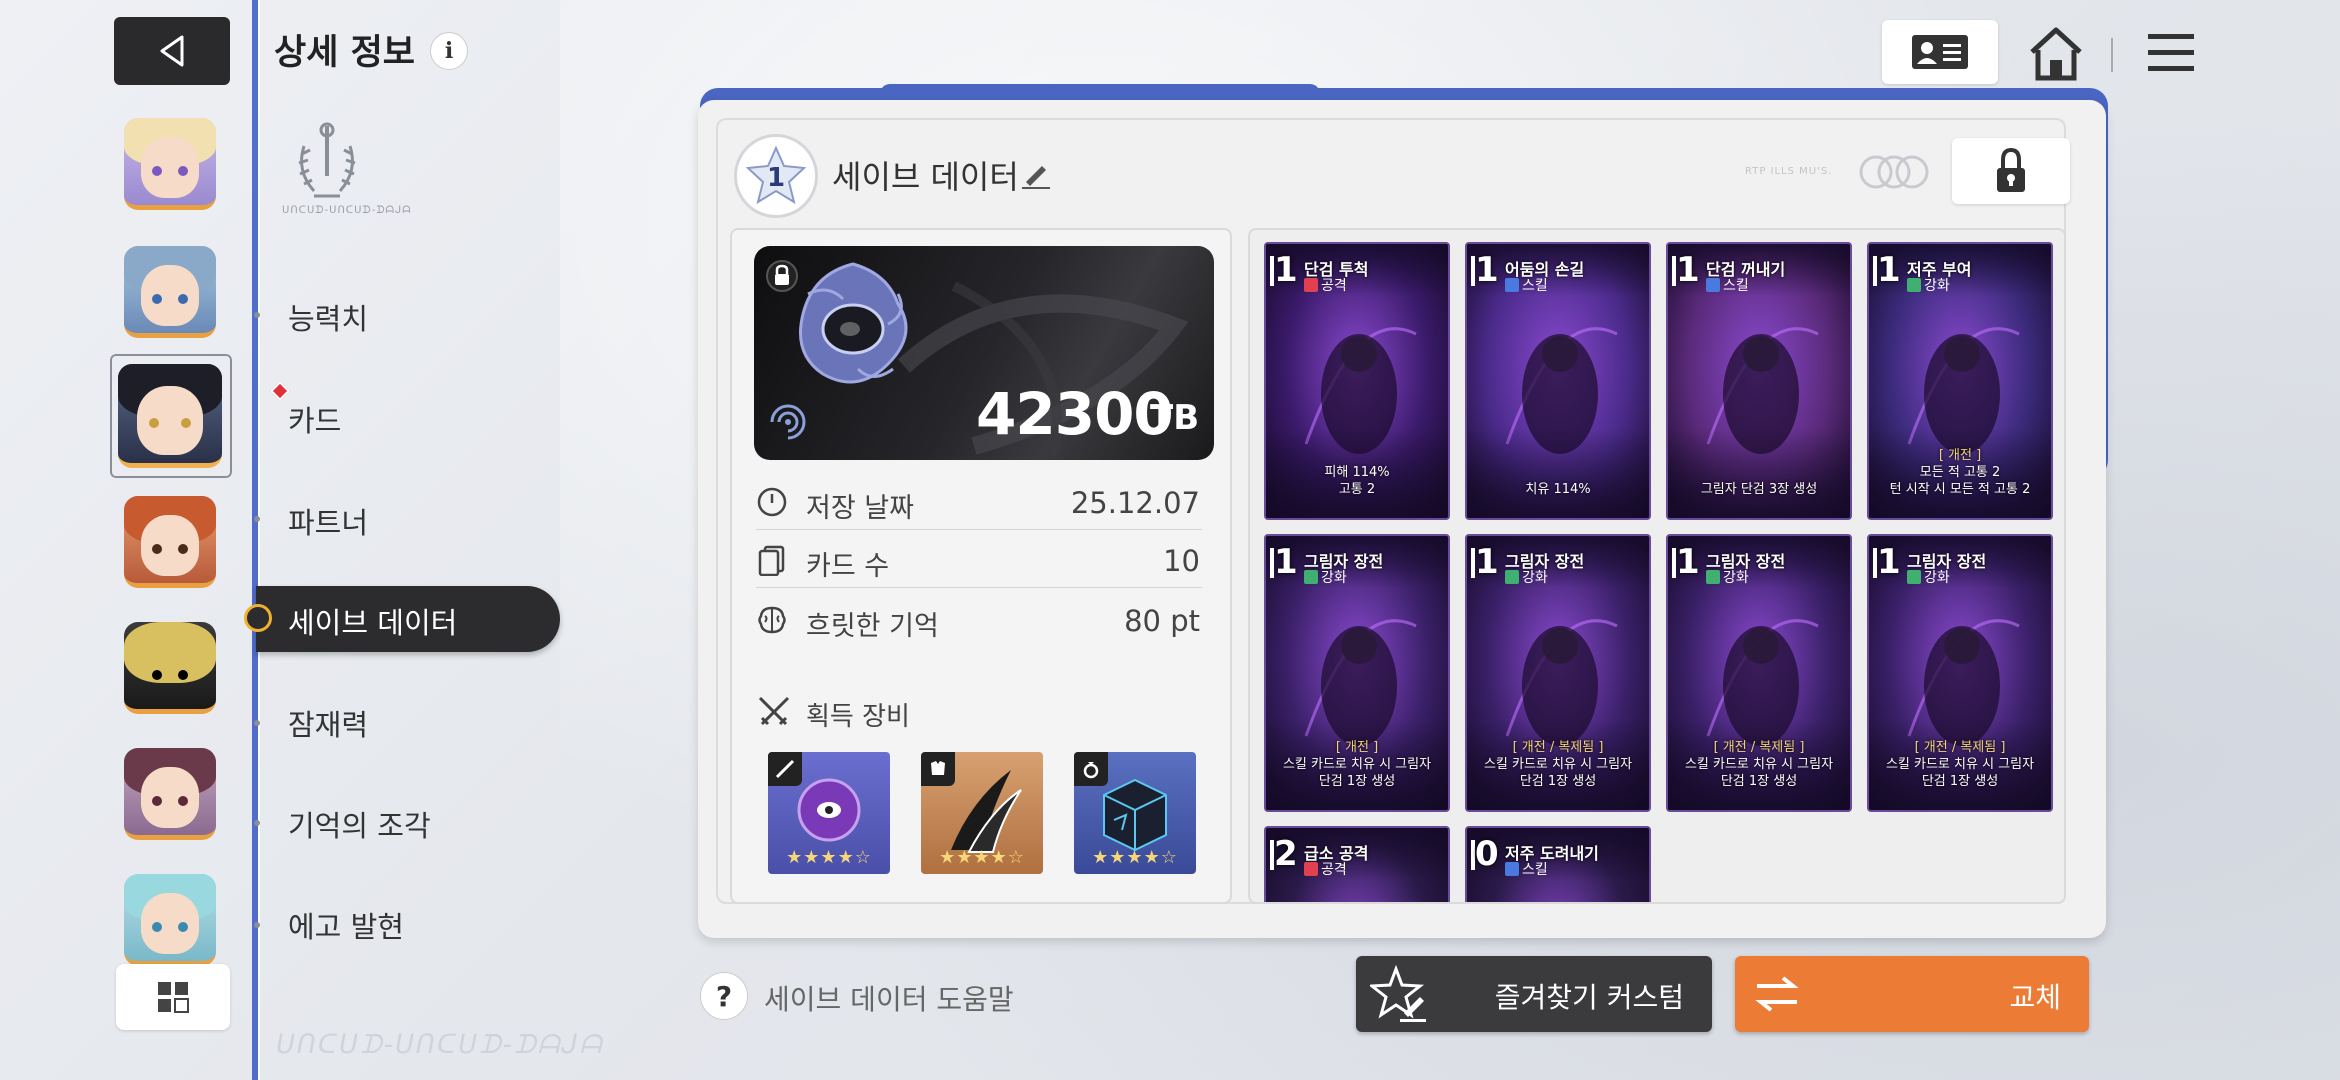 The image size is (2340, 1080). What do you see at coordinates (1036, 174) in the screenshot?
I see `edit-pencil-icon` at bounding box center [1036, 174].